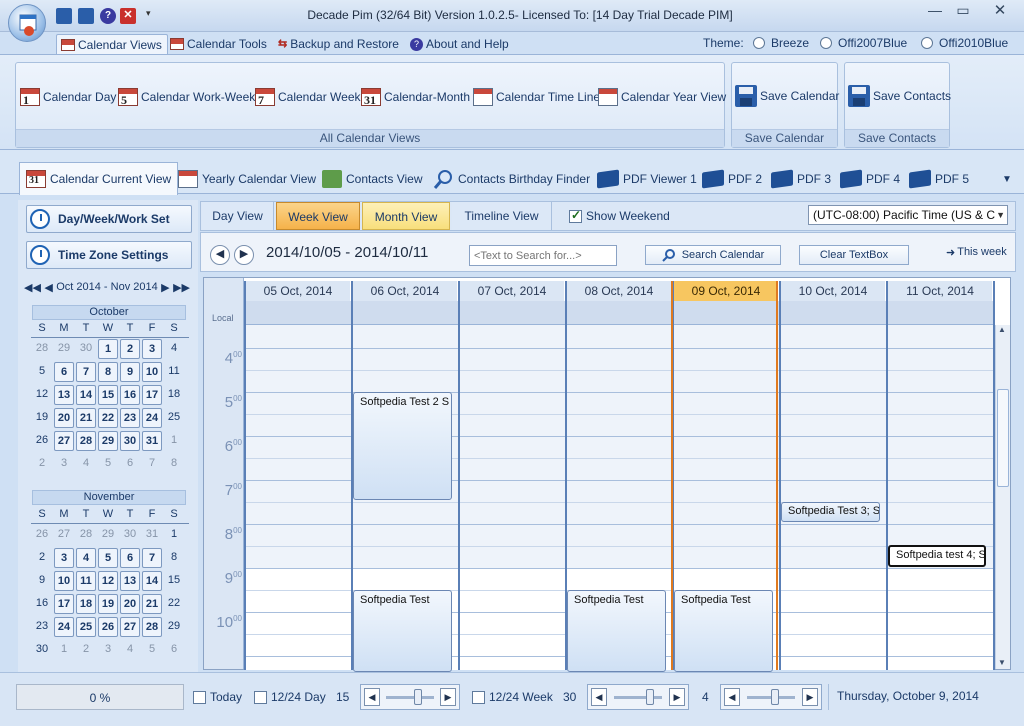 The height and width of the screenshot is (726, 1024). What do you see at coordinates (543, 255) in the screenshot?
I see `search-input` at bounding box center [543, 255].